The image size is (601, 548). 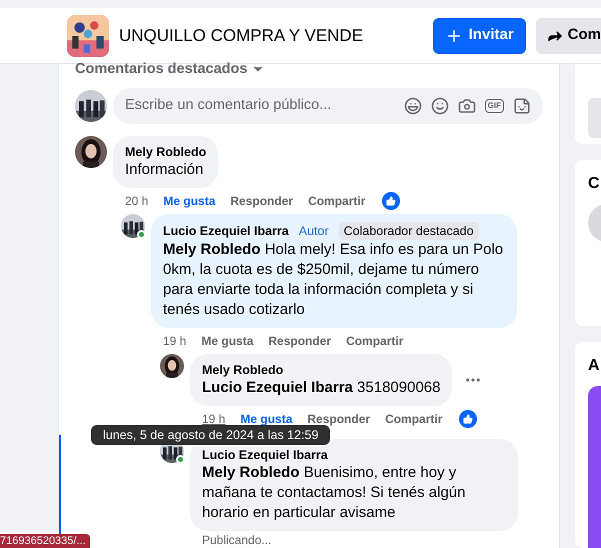 I want to click on timestamp-link: 20 h, so click(x=136, y=201).